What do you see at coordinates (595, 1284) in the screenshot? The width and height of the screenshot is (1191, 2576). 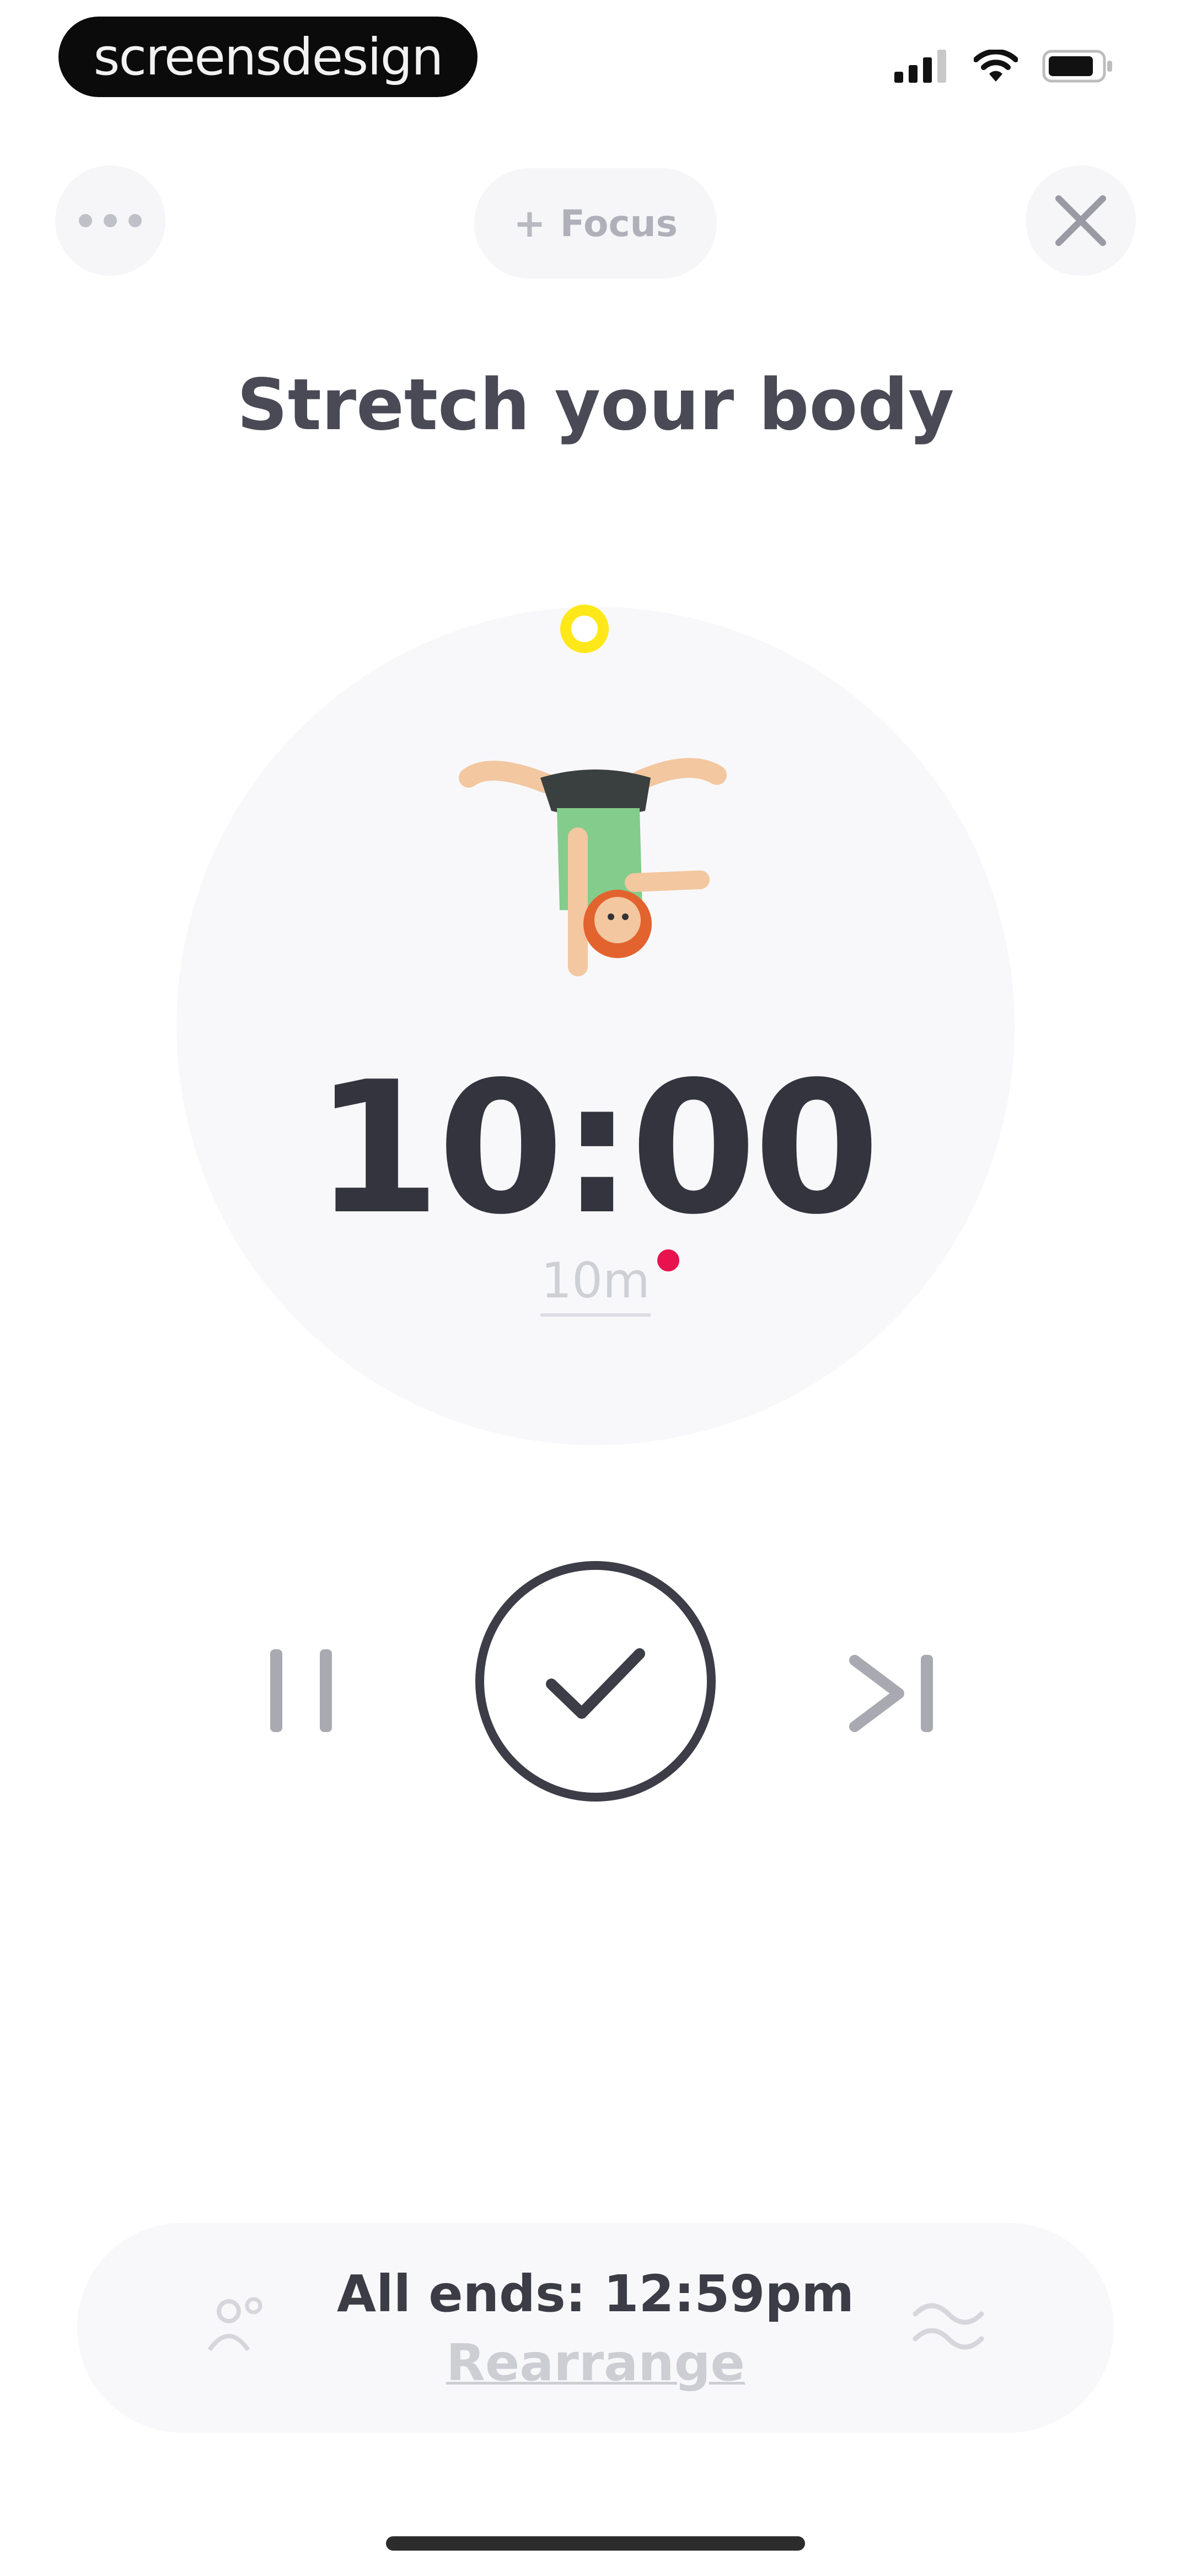 I see `duration-label: 10m` at bounding box center [595, 1284].